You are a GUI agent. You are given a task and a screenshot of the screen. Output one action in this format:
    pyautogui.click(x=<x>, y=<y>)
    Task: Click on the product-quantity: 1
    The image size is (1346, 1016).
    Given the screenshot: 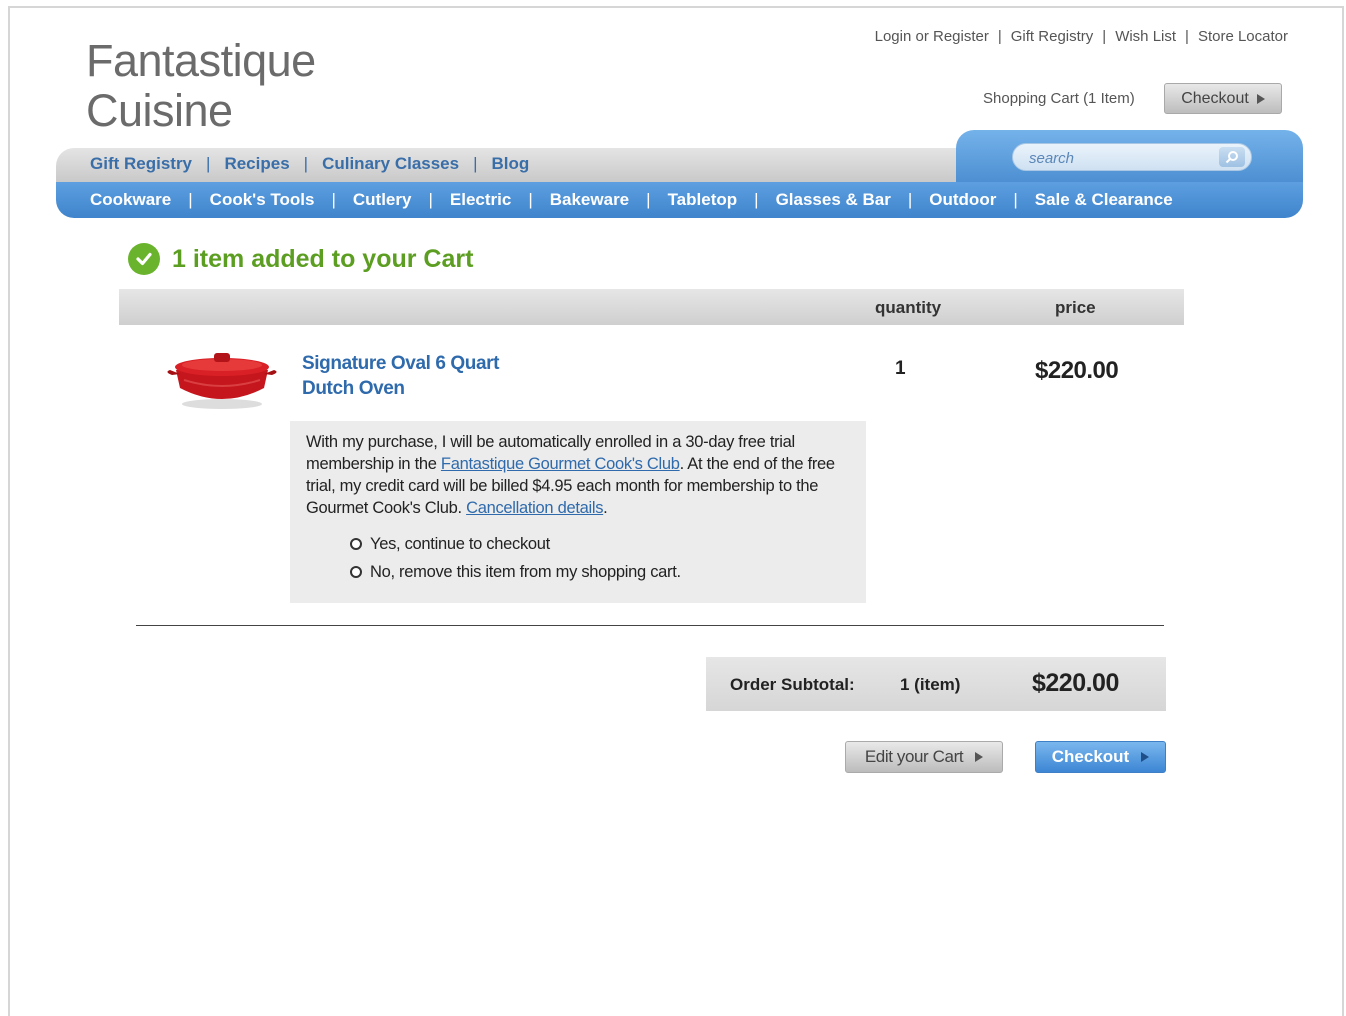 What is the action you would take?
    pyautogui.click(x=900, y=368)
    